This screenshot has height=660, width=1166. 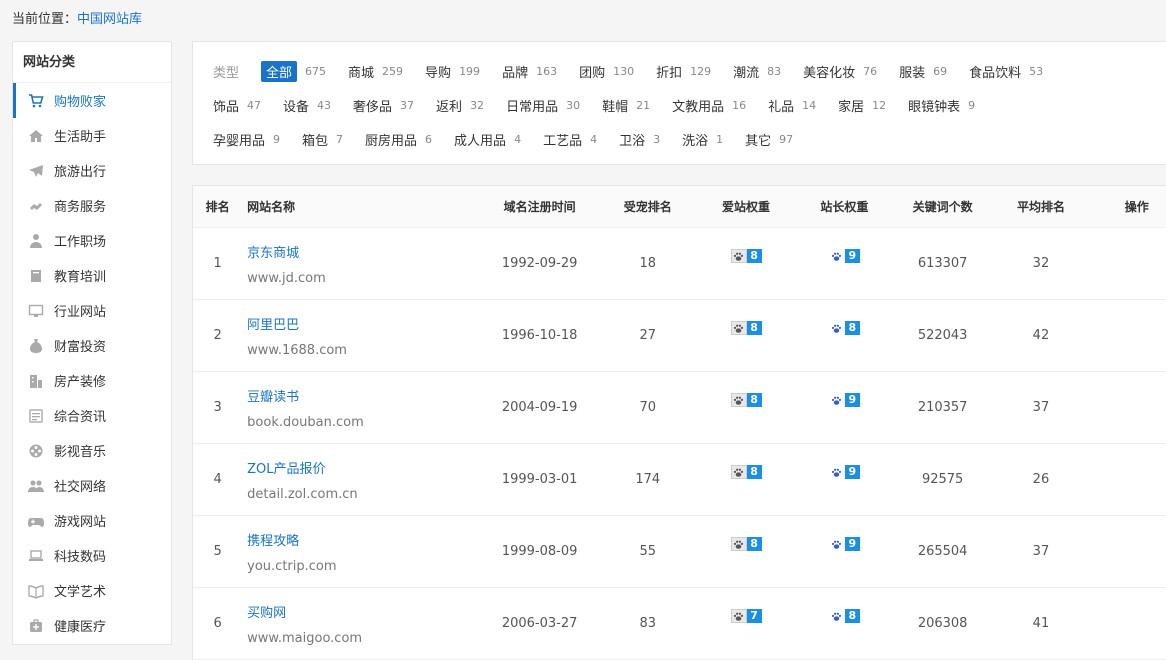 What do you see at coordinates (92, 275) in the screenshot?
I see `sidebar-item-5: 教育培训` at bounding box center [92, 275].